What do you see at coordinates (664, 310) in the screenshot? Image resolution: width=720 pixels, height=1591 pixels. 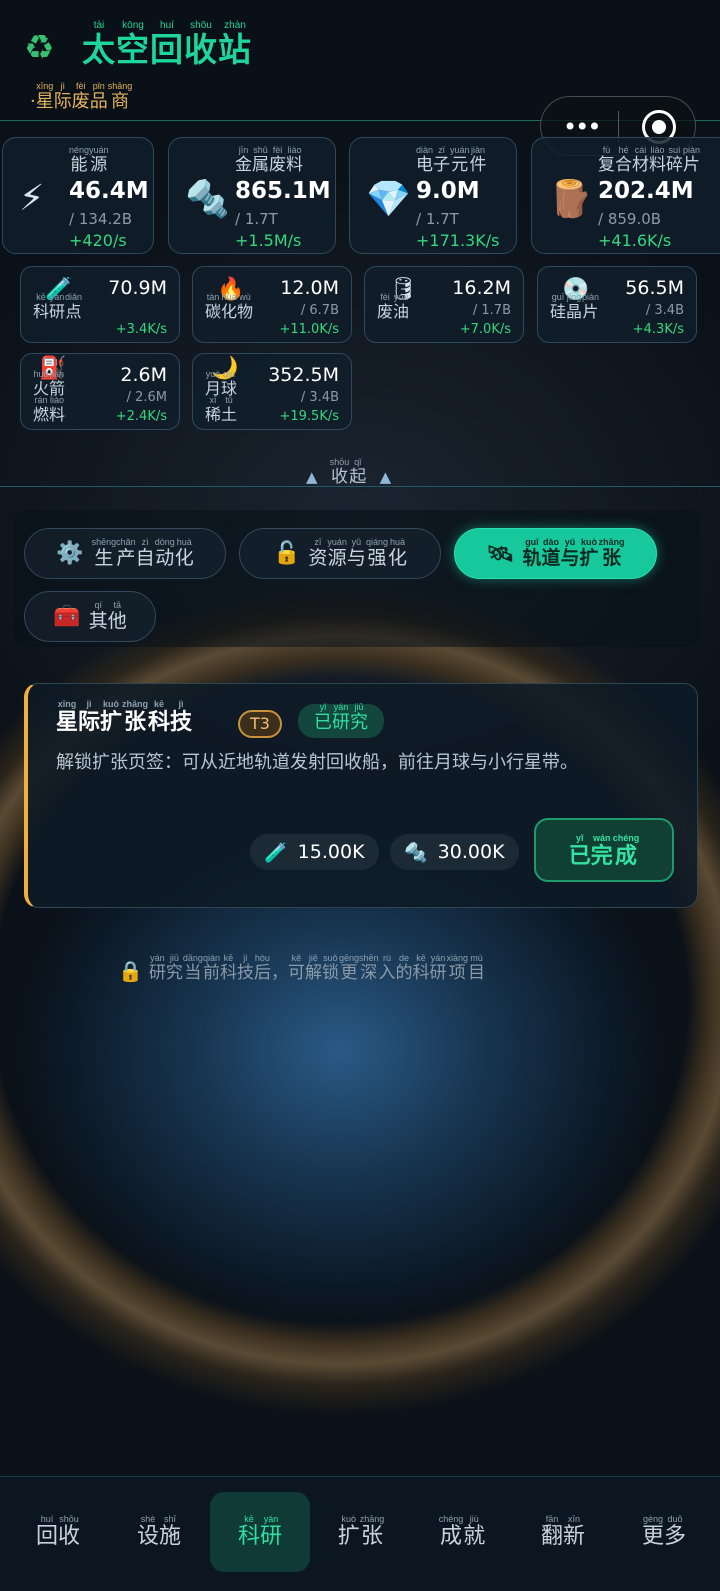 I see `resource-capacity: / 3.4B` at bounding box center [664, 310].